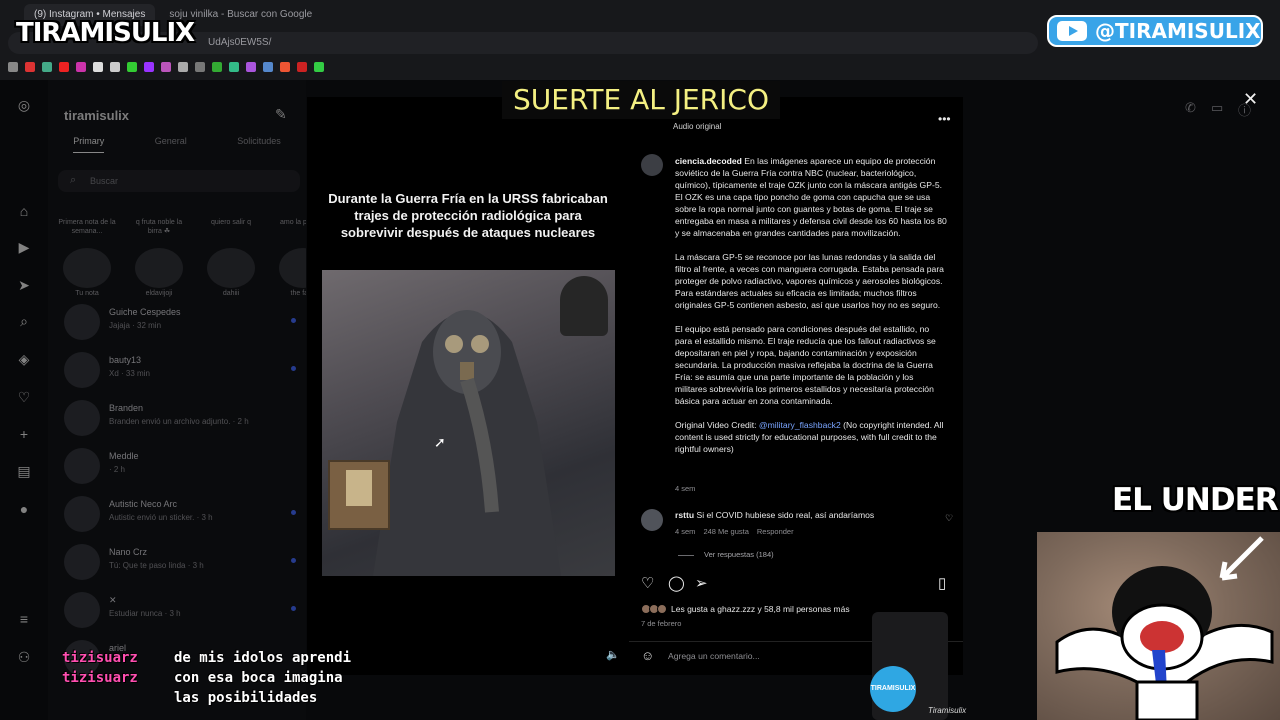 The image size is (1280, 720). I want to click on cartoon-character, so click(1164, 628).